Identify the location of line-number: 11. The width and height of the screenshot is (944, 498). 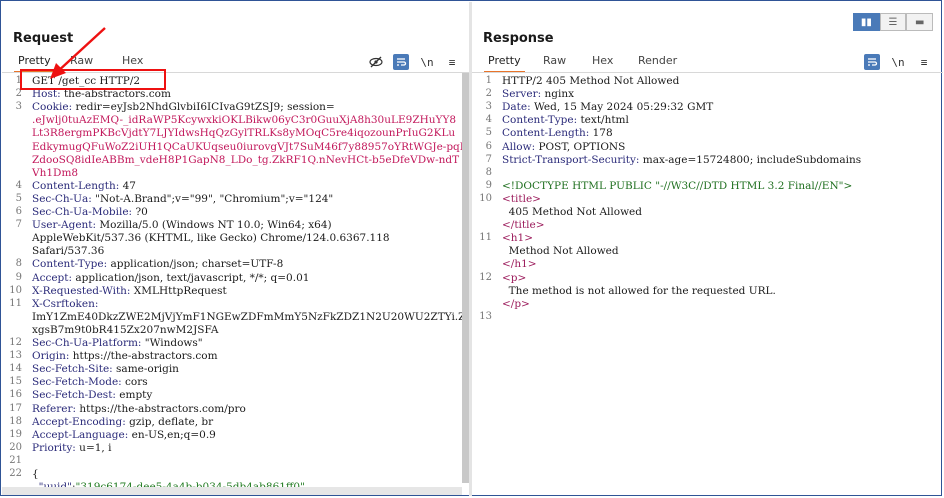
(485, 238).